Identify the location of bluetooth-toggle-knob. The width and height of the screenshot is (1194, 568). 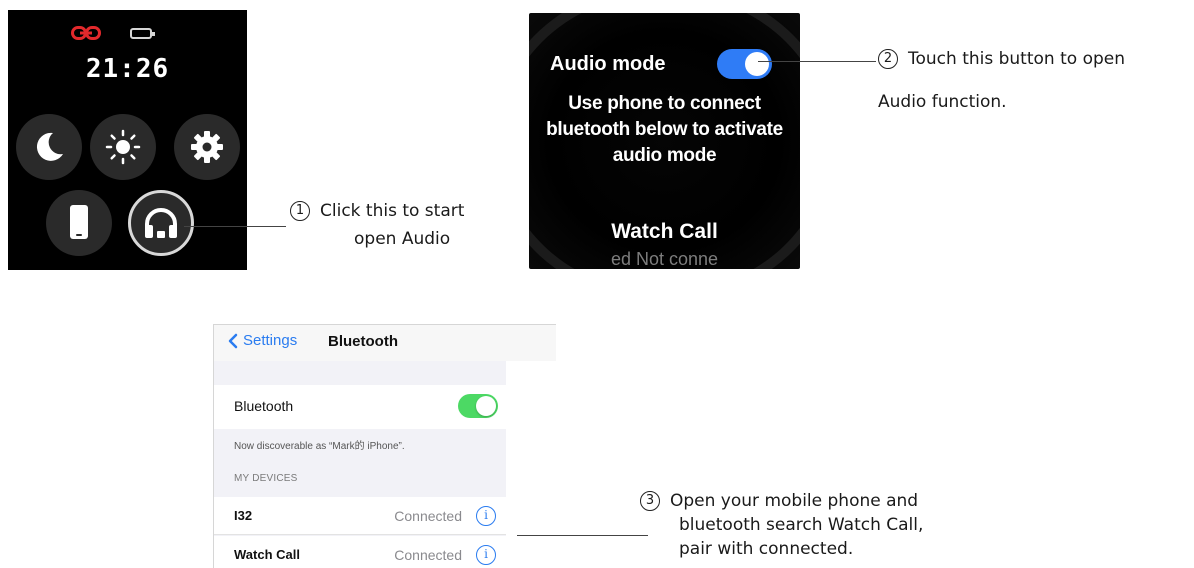
(486, 406).